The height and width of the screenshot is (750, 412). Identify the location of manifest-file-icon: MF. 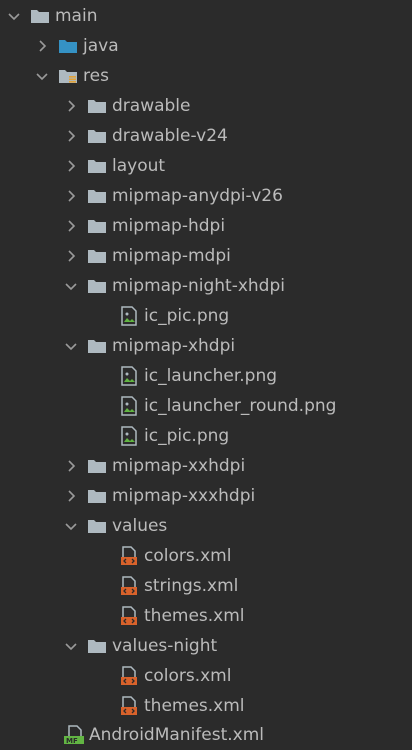
(74, 735).